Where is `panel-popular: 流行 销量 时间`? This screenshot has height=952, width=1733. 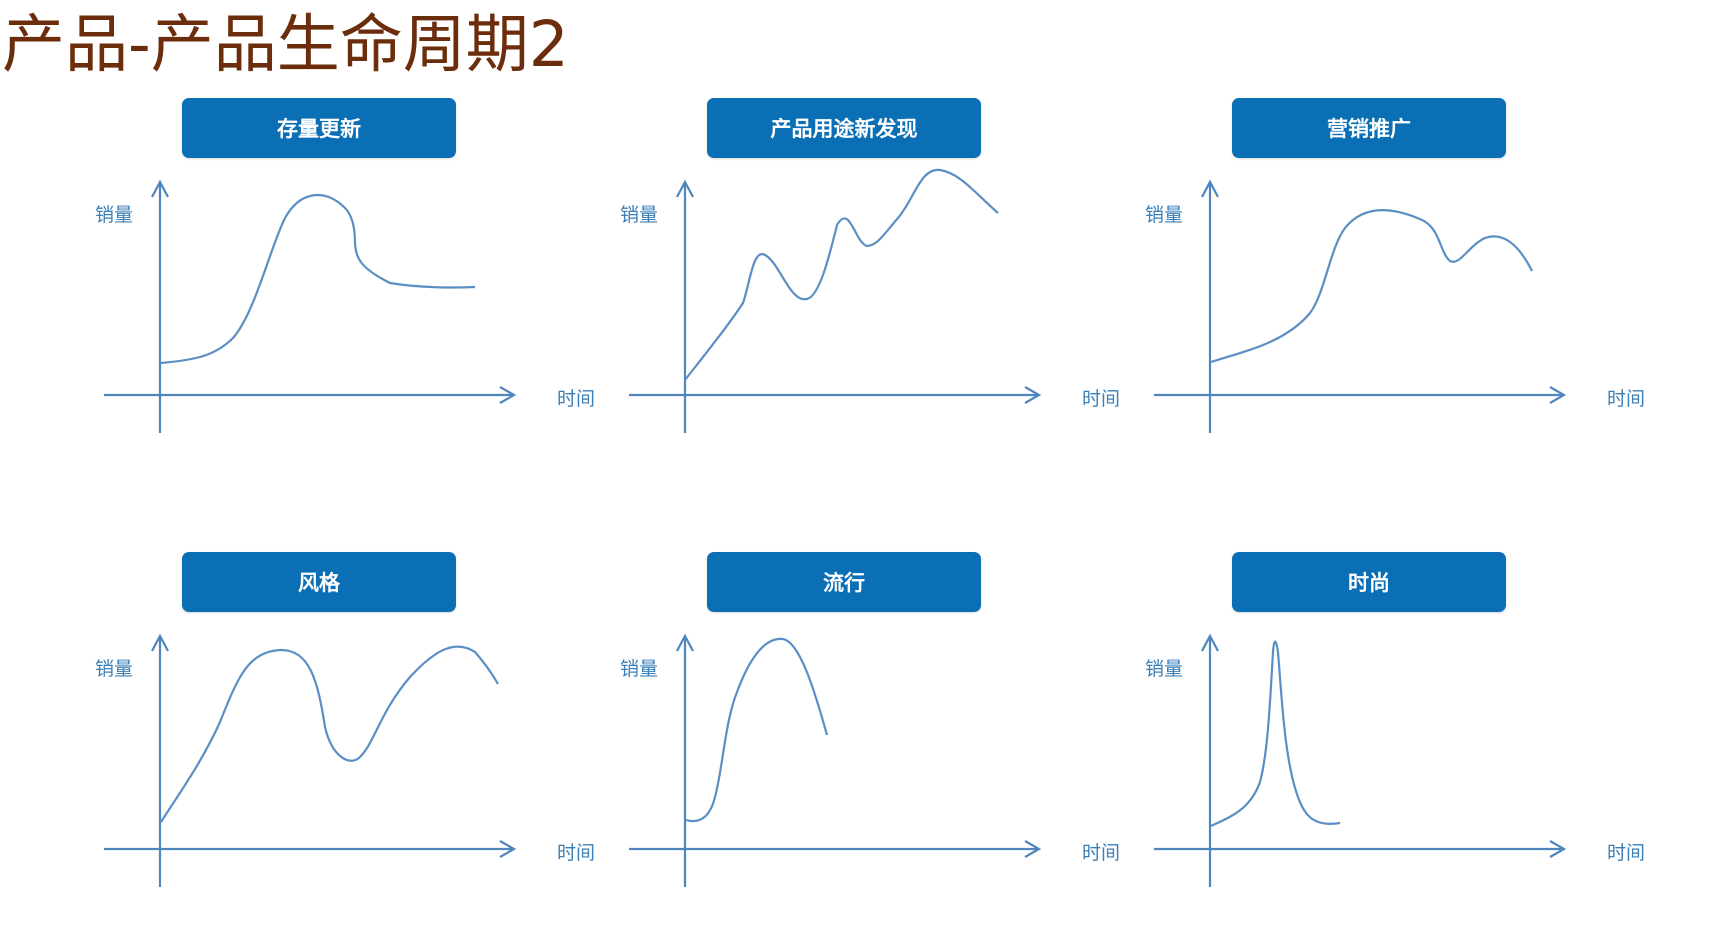
panel-popular: 流行 销量 时间 is located at coordinates (895, 752).